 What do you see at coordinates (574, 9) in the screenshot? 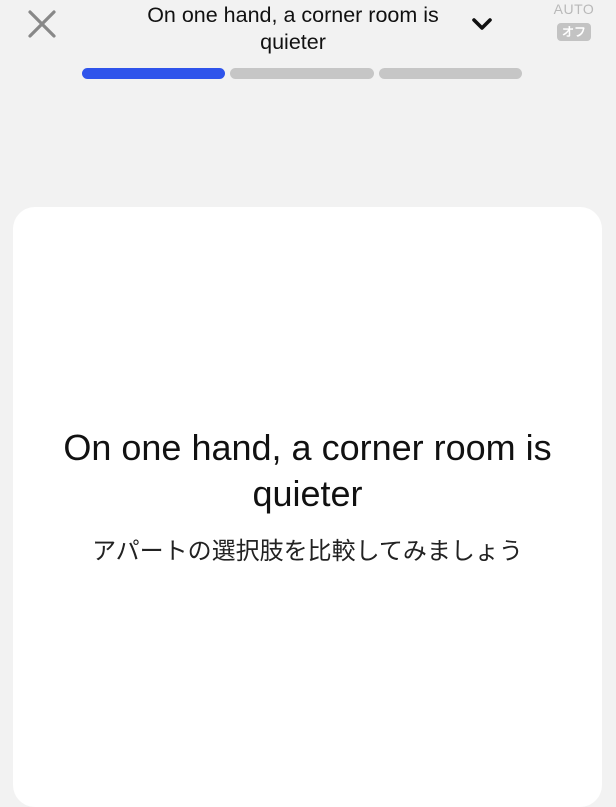
I see `auto-label: AUTO` at bounding box center [574, 9].